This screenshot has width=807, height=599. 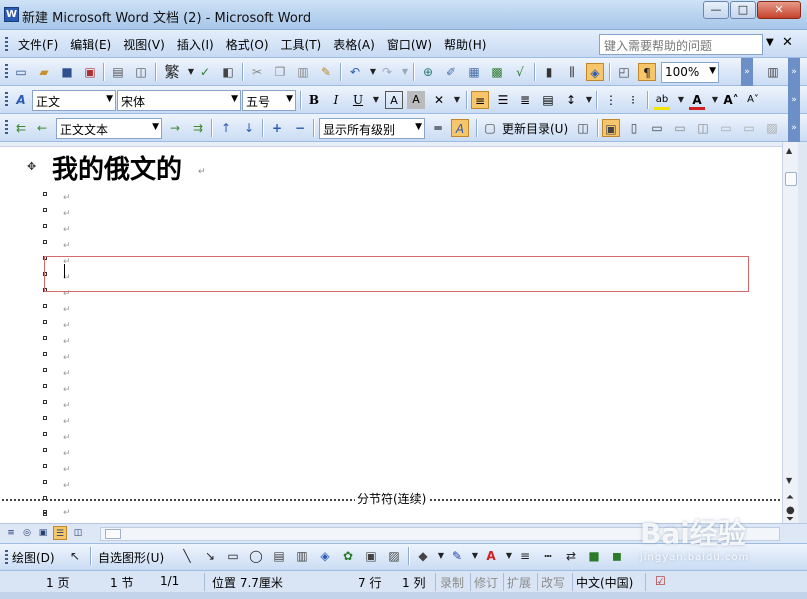 What do you see at coordinates (457, 556) in the screenshot?
I see `line-color-icon: ✎` at bounding box center [457, 556].